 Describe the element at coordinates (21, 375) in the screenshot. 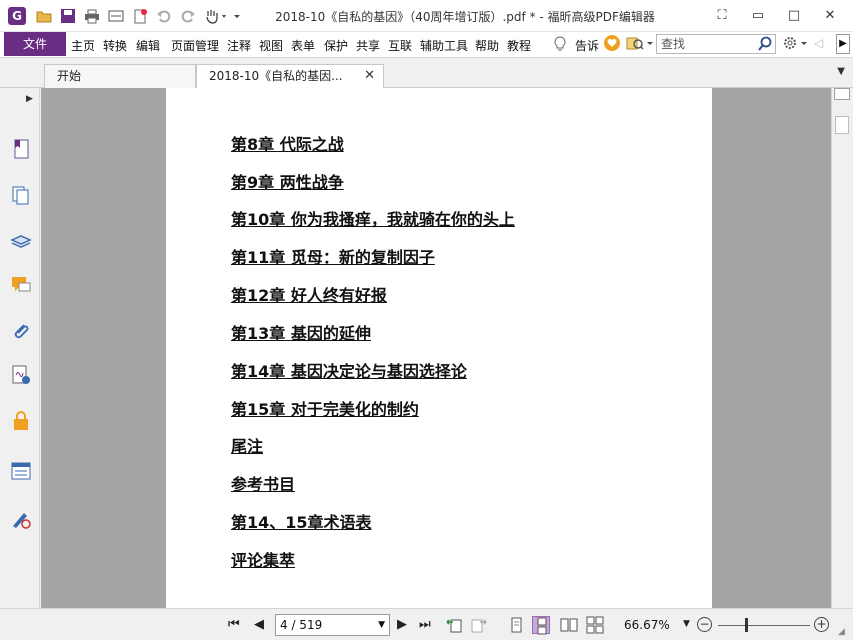

I see `signature-icon` at that location.